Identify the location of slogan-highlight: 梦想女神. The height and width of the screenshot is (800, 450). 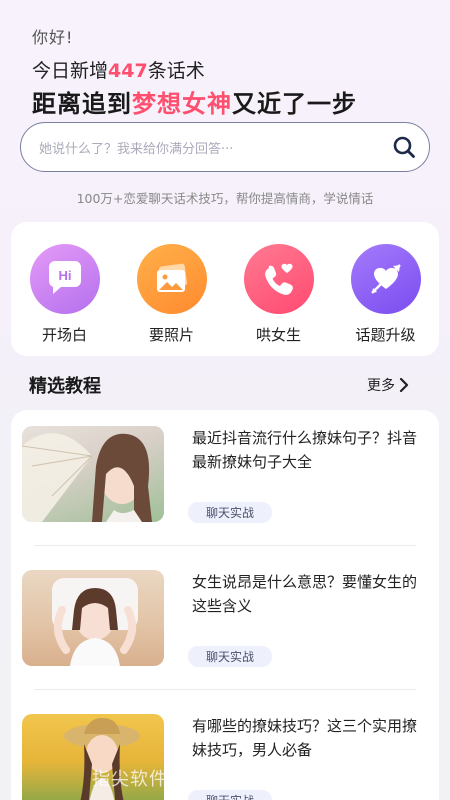
(182, 104).